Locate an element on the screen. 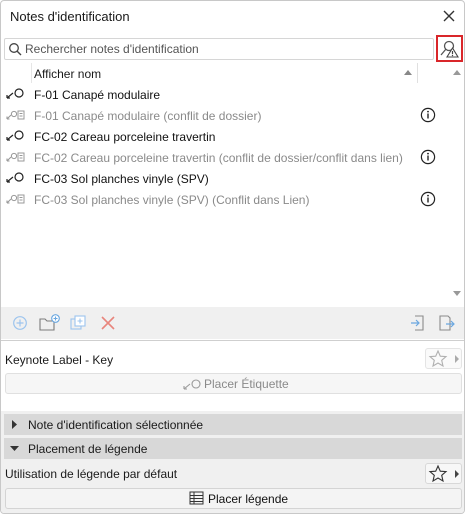 The image size is (465, 514). legend-table-icon is located at coordinates (196, 498).